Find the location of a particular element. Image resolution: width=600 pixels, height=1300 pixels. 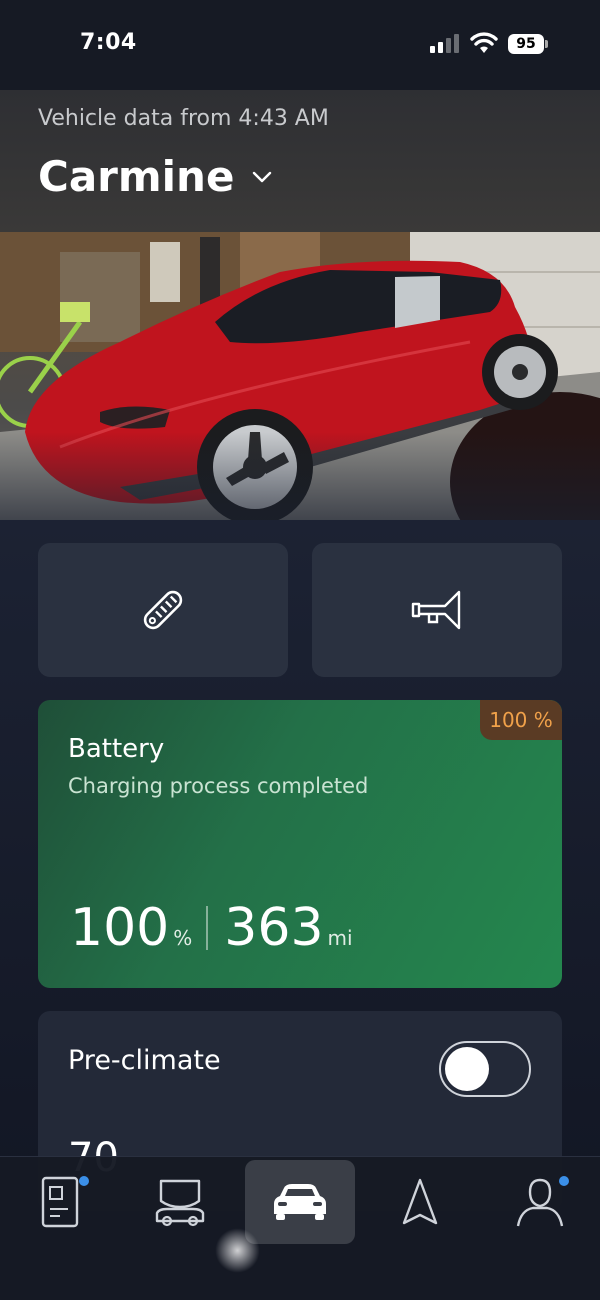

tab-profile is located at coordinates (540, 1202).